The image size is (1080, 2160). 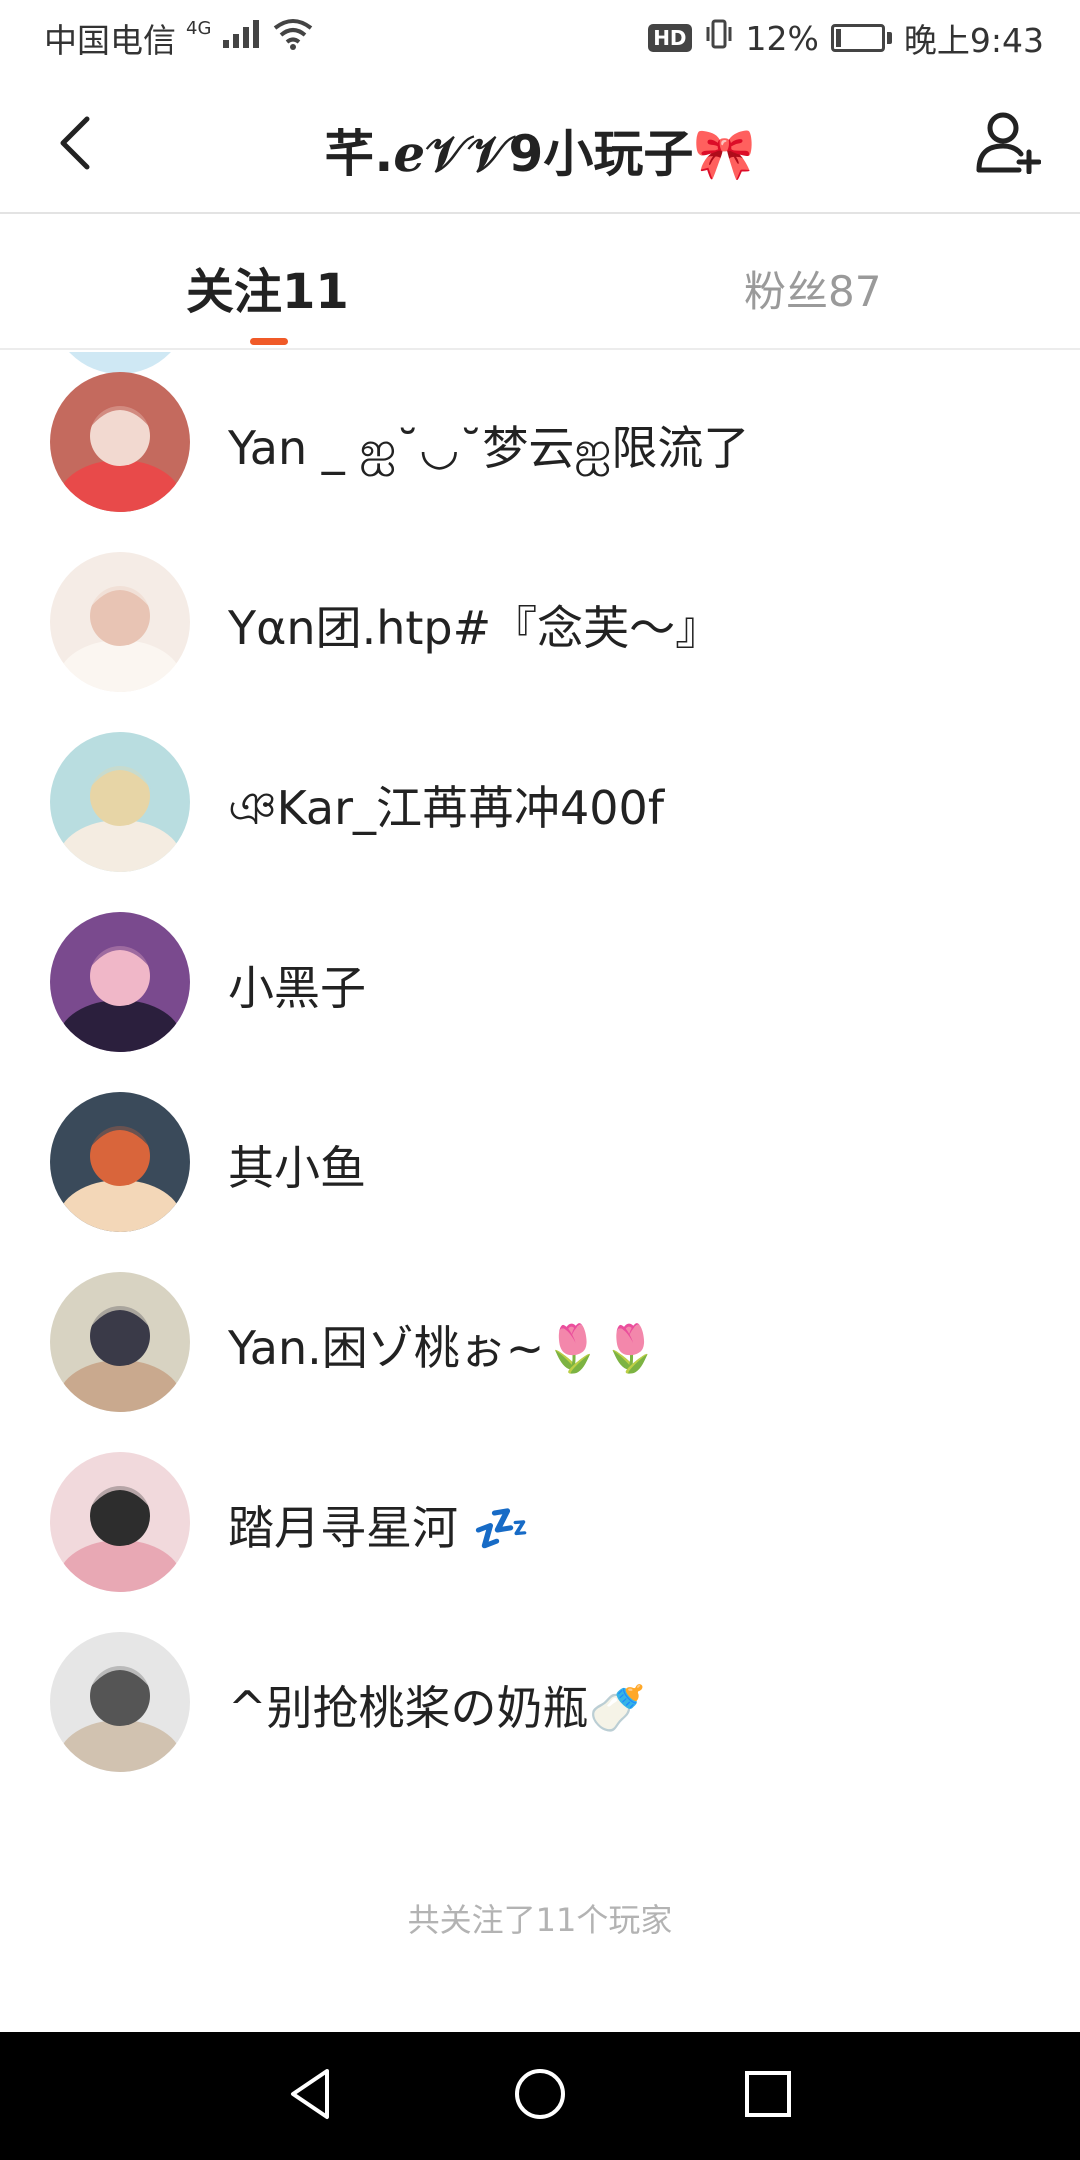 What do you see at coordinates (540, 283) in the screenshot?
I see `tab-bar: 关注11 粉丝87` at bounding box center [540, 283].